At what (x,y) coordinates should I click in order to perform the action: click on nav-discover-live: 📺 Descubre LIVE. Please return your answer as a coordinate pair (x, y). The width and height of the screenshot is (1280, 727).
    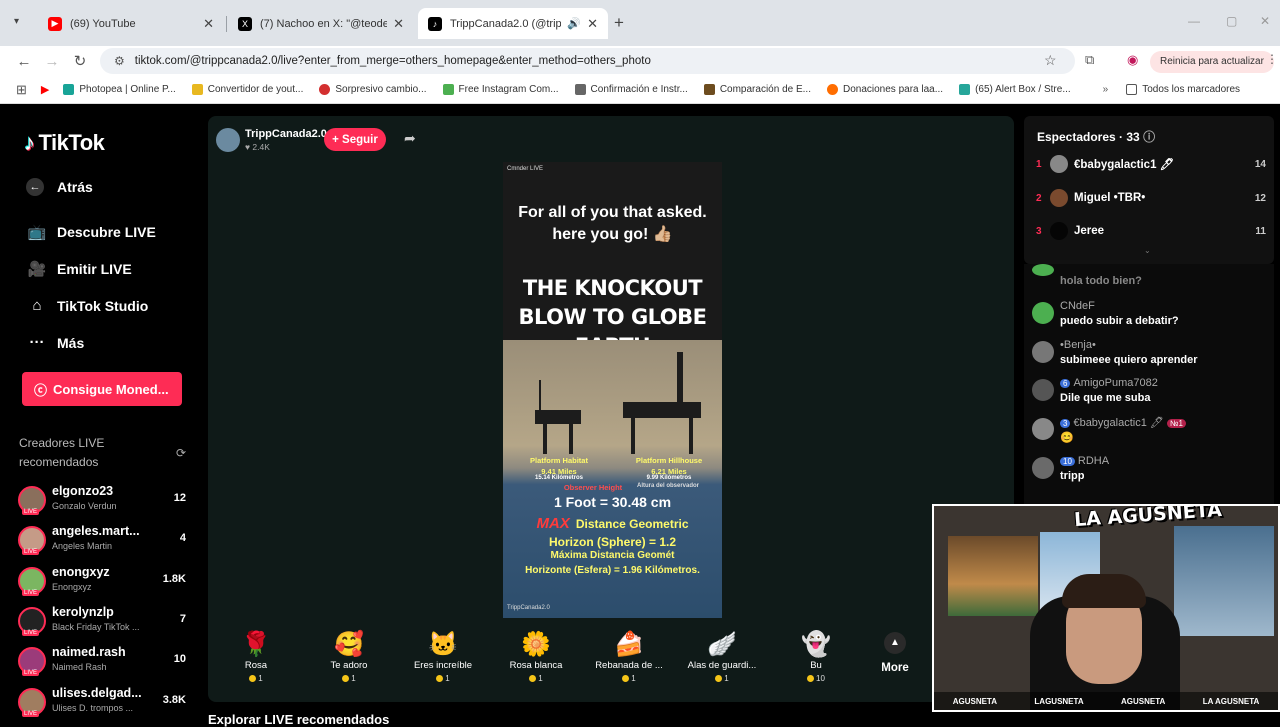
    Looking at the image, I should click on (91, 232).